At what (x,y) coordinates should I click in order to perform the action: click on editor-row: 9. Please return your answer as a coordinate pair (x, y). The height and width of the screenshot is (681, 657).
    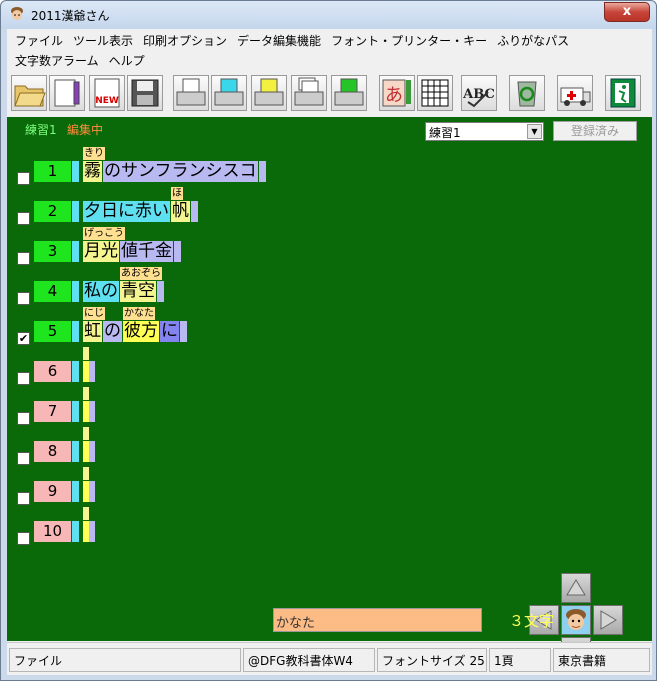
    Looking at the image, I should click on (329, 487).